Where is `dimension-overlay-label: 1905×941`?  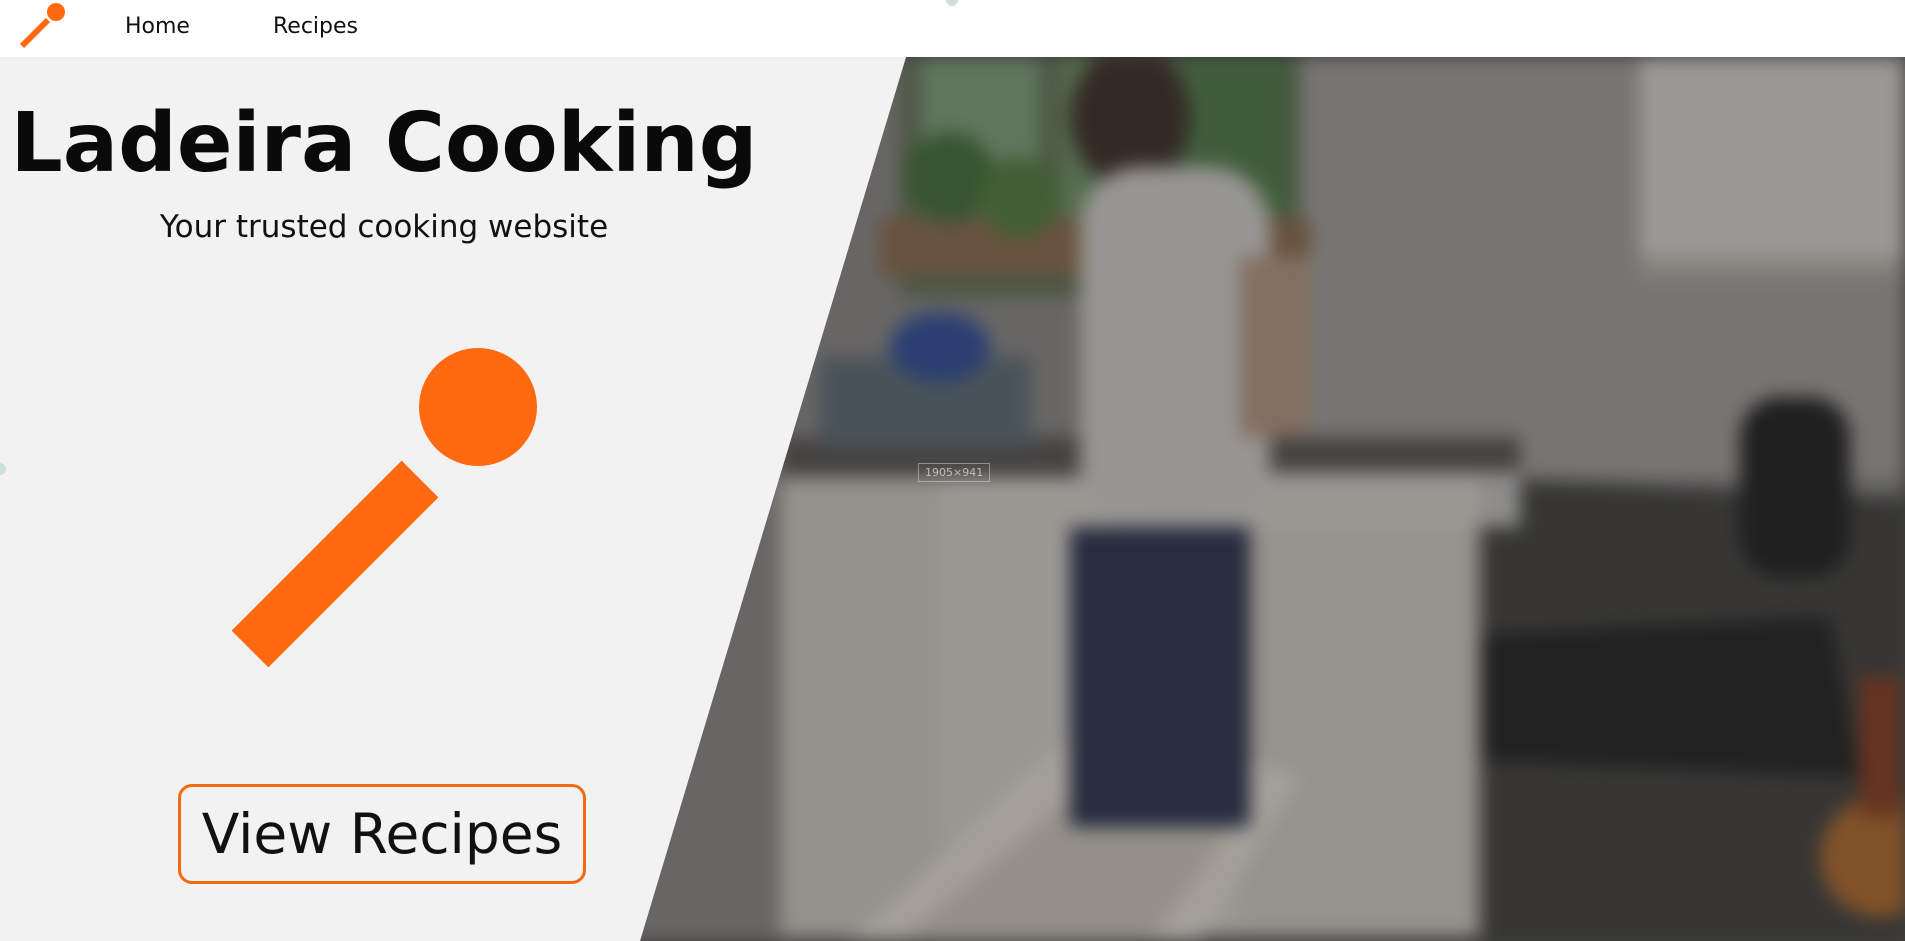 dimension-overlay-label: 1905×941 is located at coordinates (954, 472).